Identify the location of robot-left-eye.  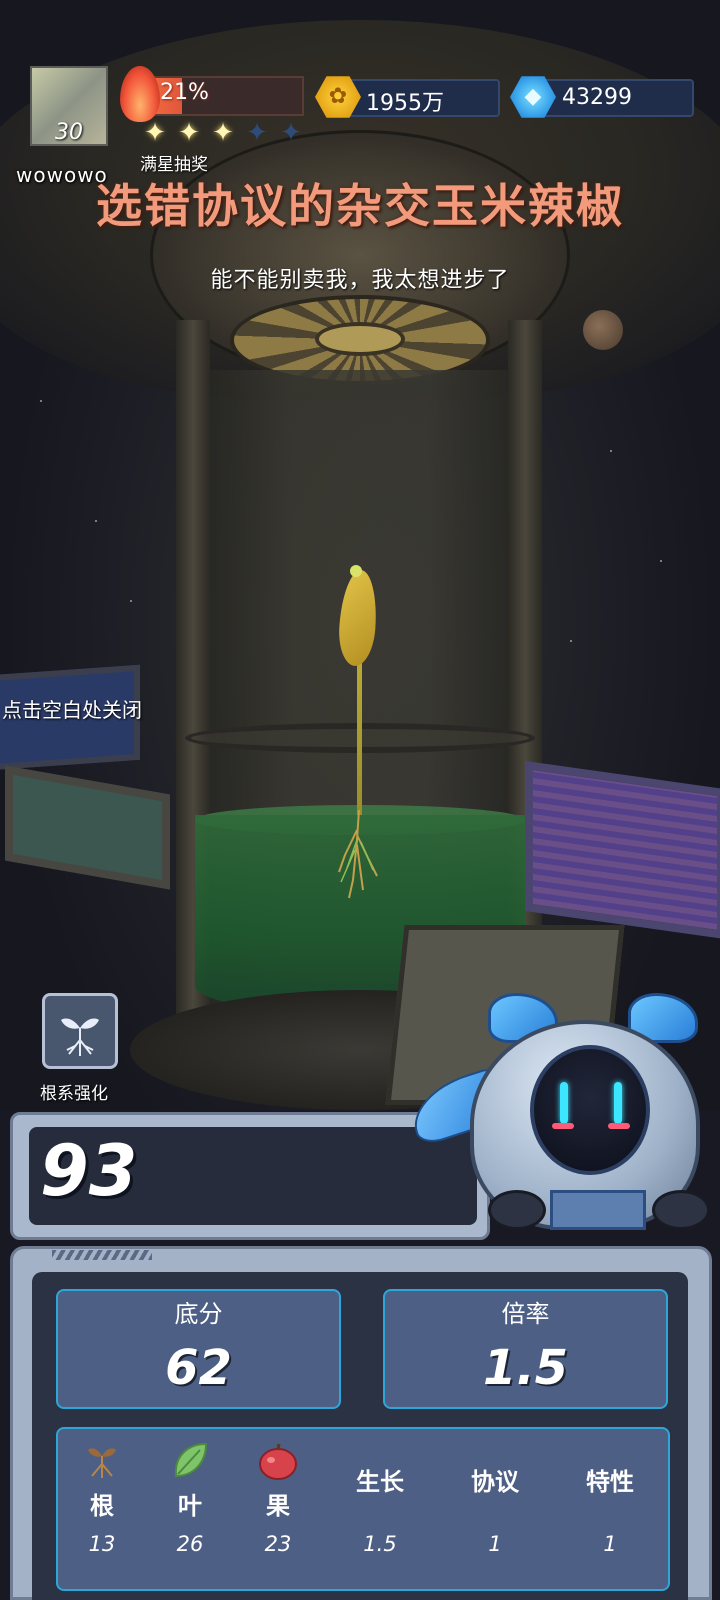
(564, 1103).